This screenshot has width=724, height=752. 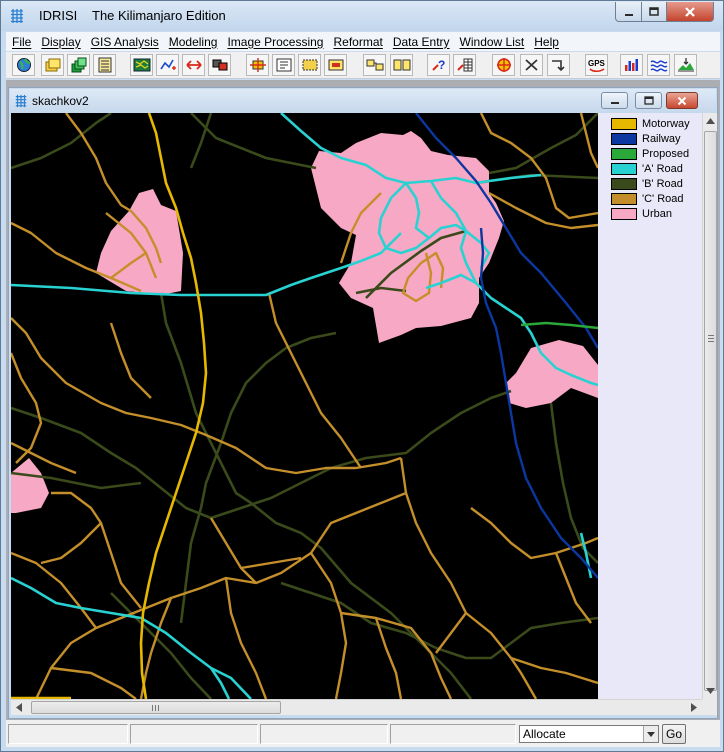 I want to click on report-button, so click(x=283, y=65).